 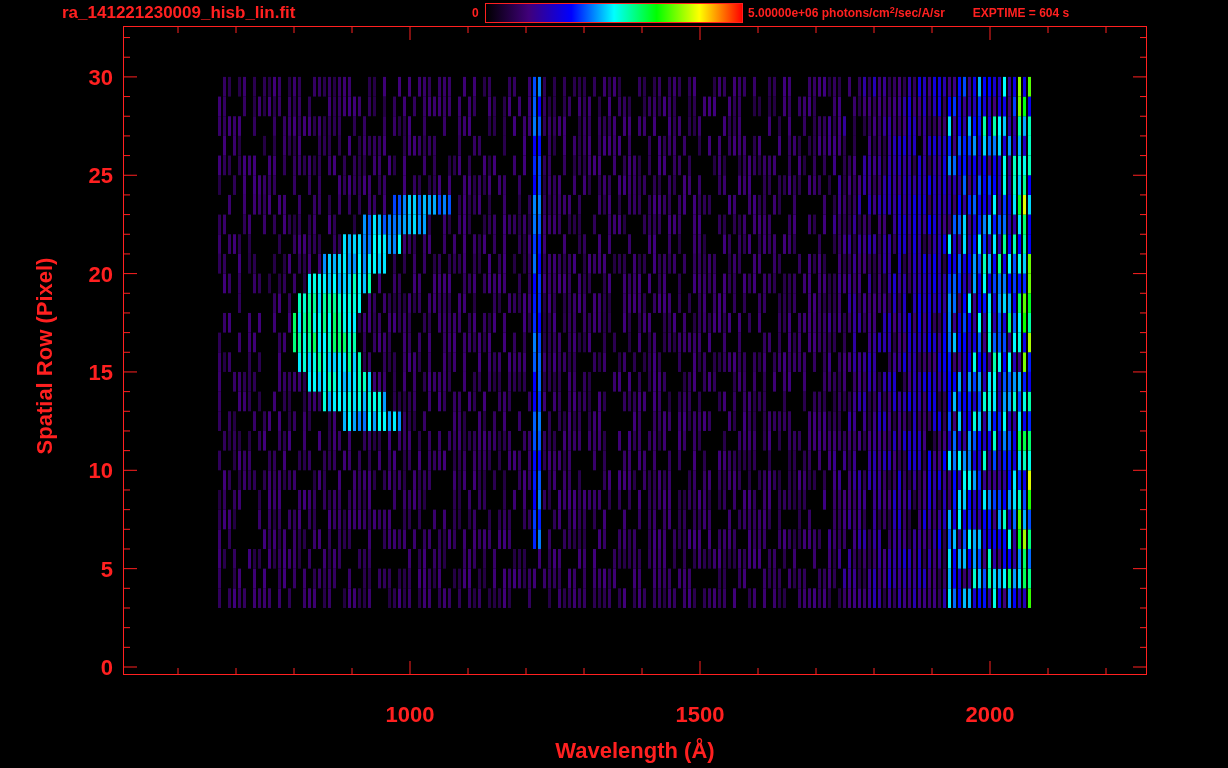 What do you see at coordinates (100, 372) in the screenshot?
I see `y-tick-label: 15` at bounding box center [100, 372].